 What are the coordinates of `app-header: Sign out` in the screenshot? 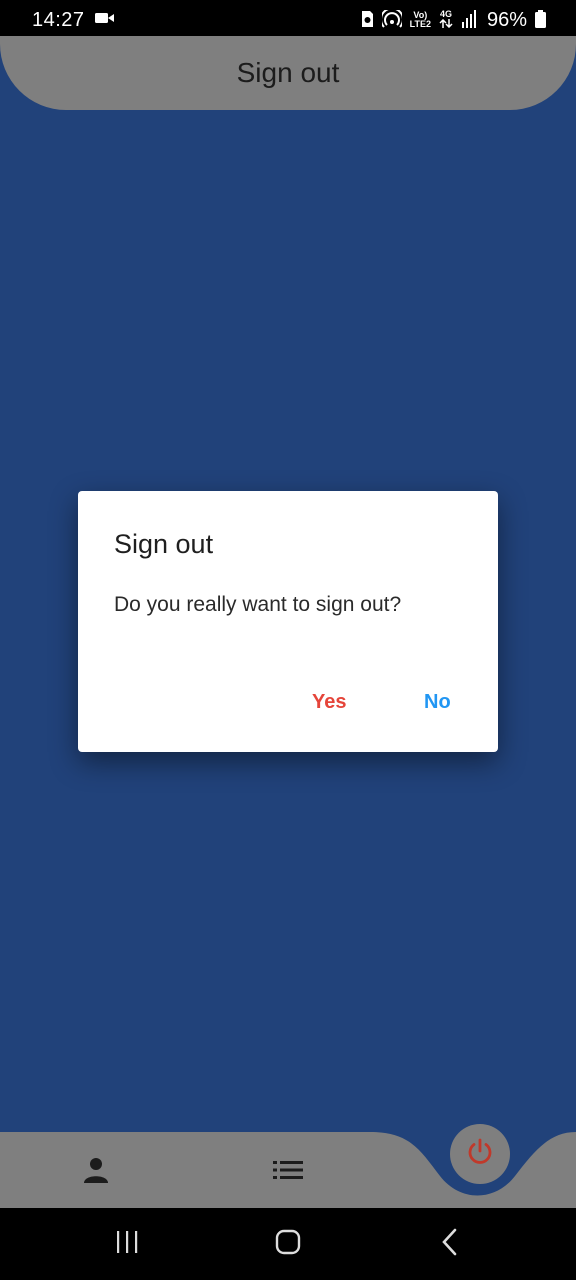 It's located at (288, 73).